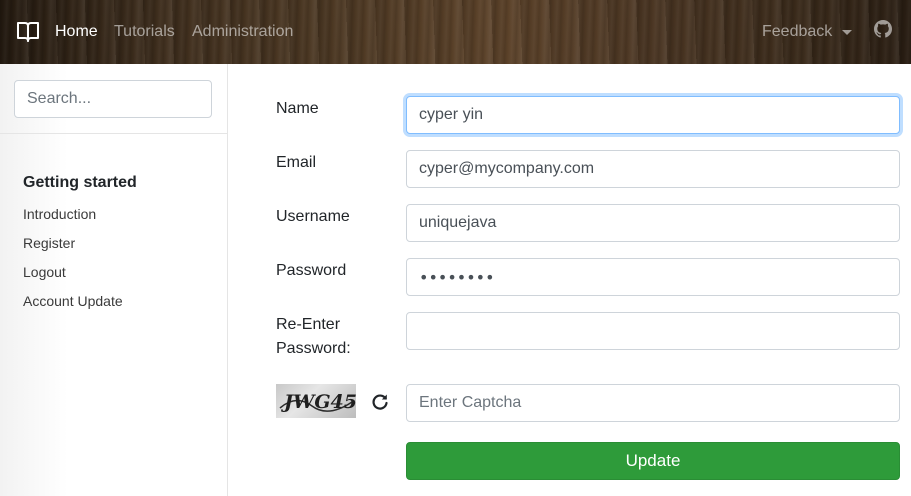  What do you see at coordinates (311, 270) in the screenshot?
I see `password-label: Password` at bounding box center [311, 270].